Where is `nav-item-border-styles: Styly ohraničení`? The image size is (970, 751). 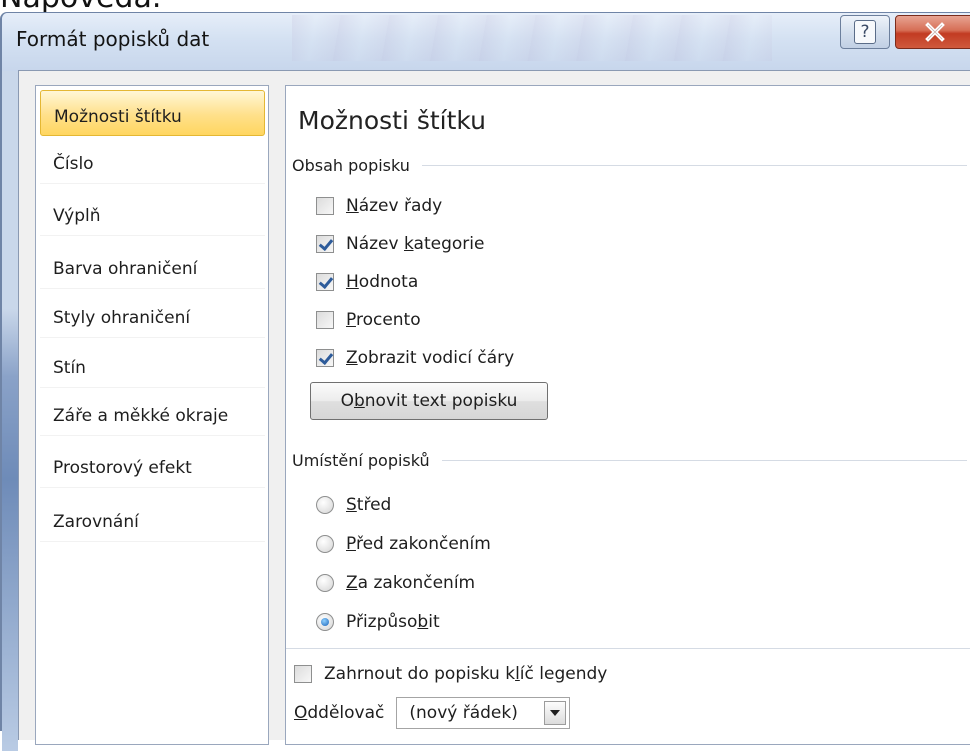
nav-item-border-styles: Styly ohraničení is located at coordinates (152, 315).